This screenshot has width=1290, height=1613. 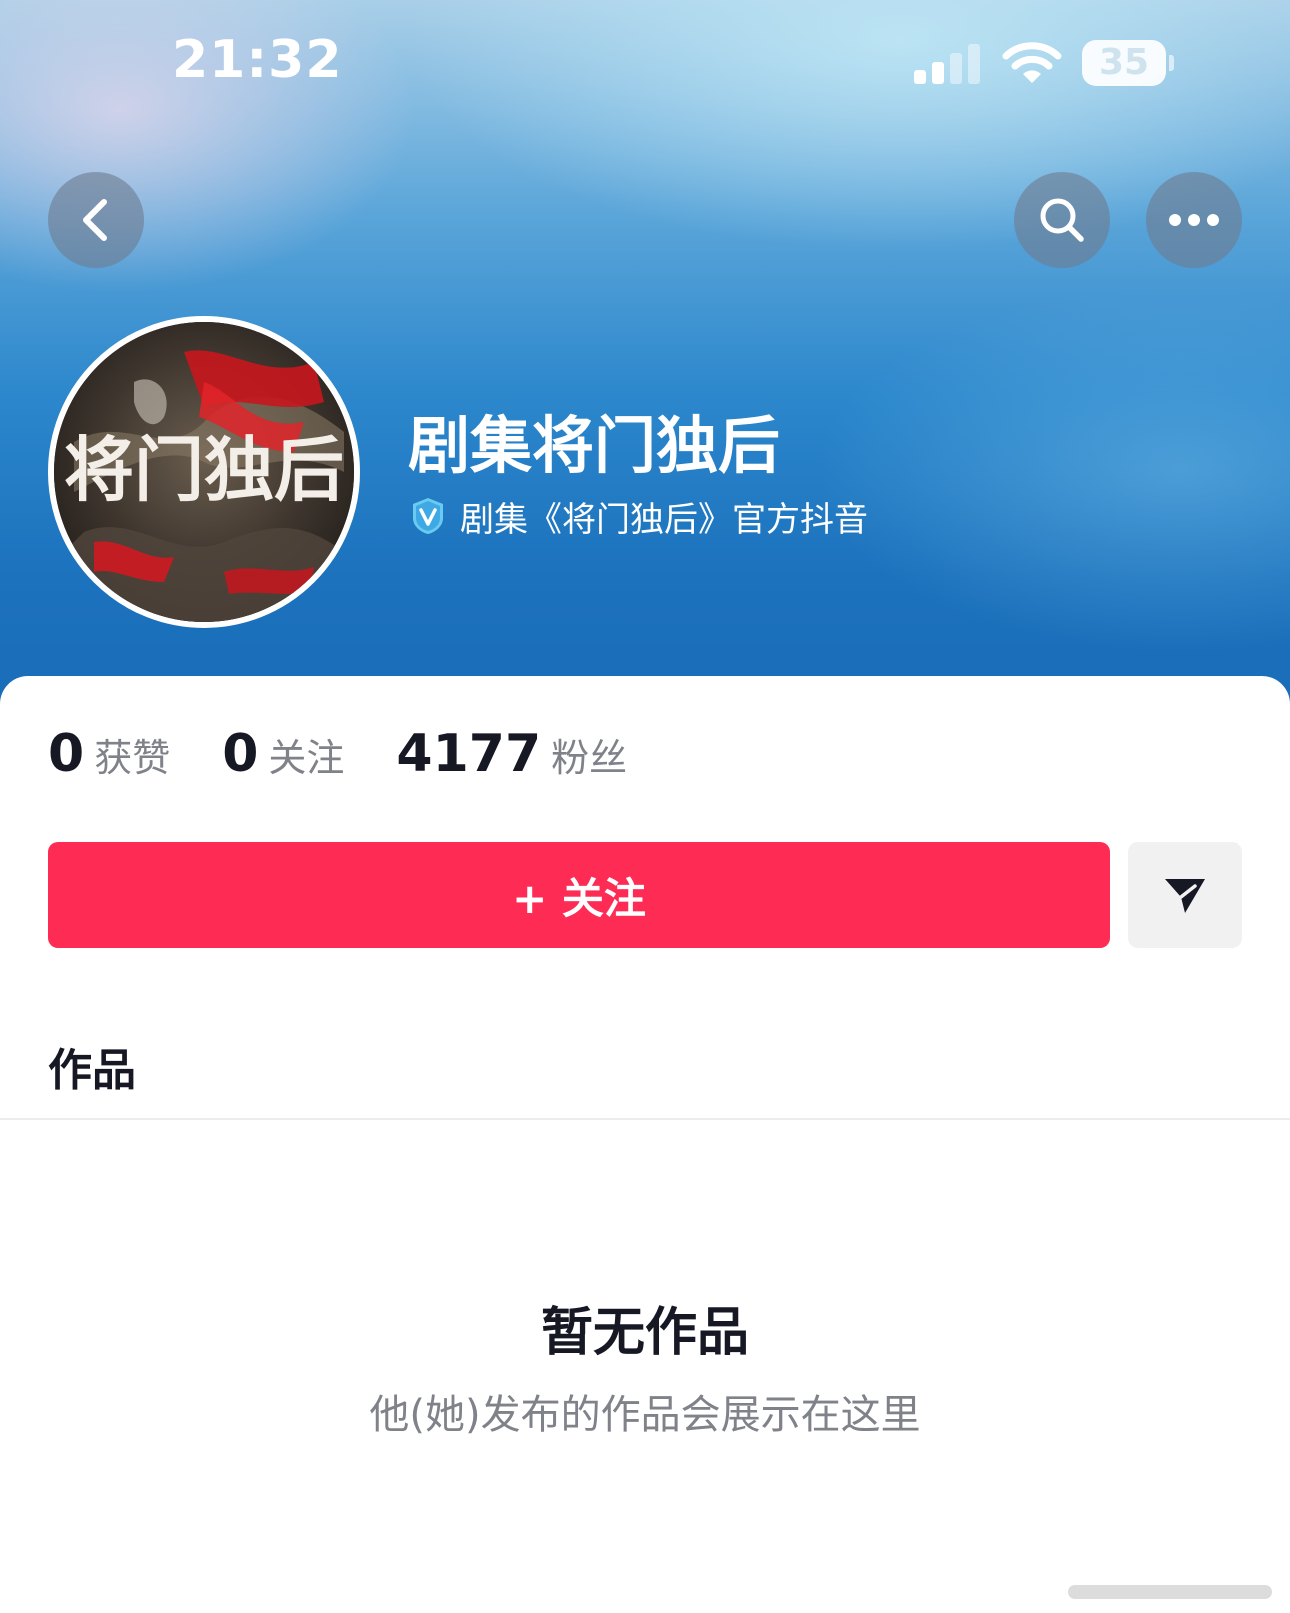 I want to click on tab-works: 作品, so click(x=92, y=1066).